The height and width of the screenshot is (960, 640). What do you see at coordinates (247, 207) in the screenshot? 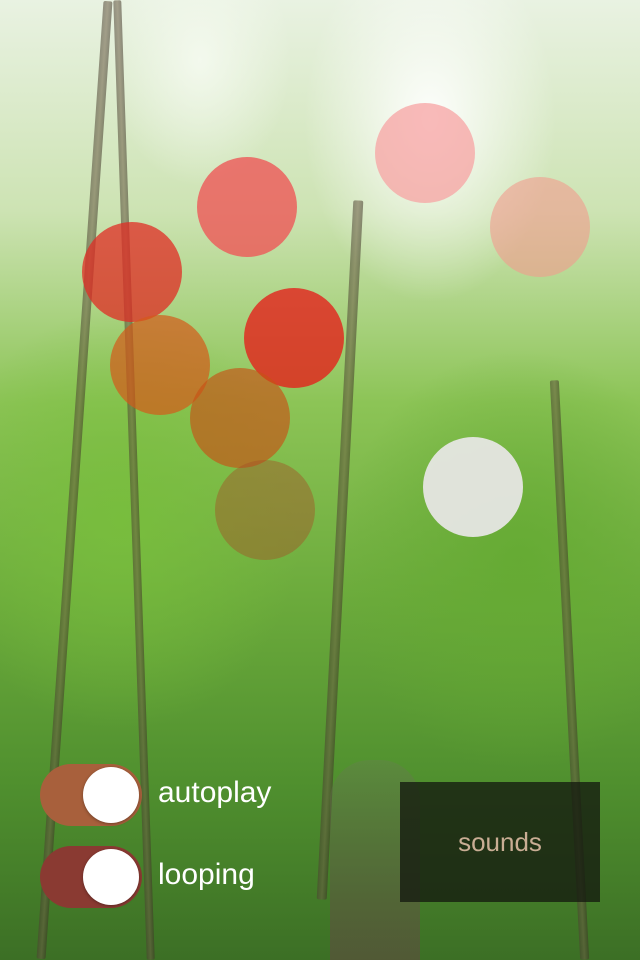
I see `ball-red-top` at bounding box center [247, 207].